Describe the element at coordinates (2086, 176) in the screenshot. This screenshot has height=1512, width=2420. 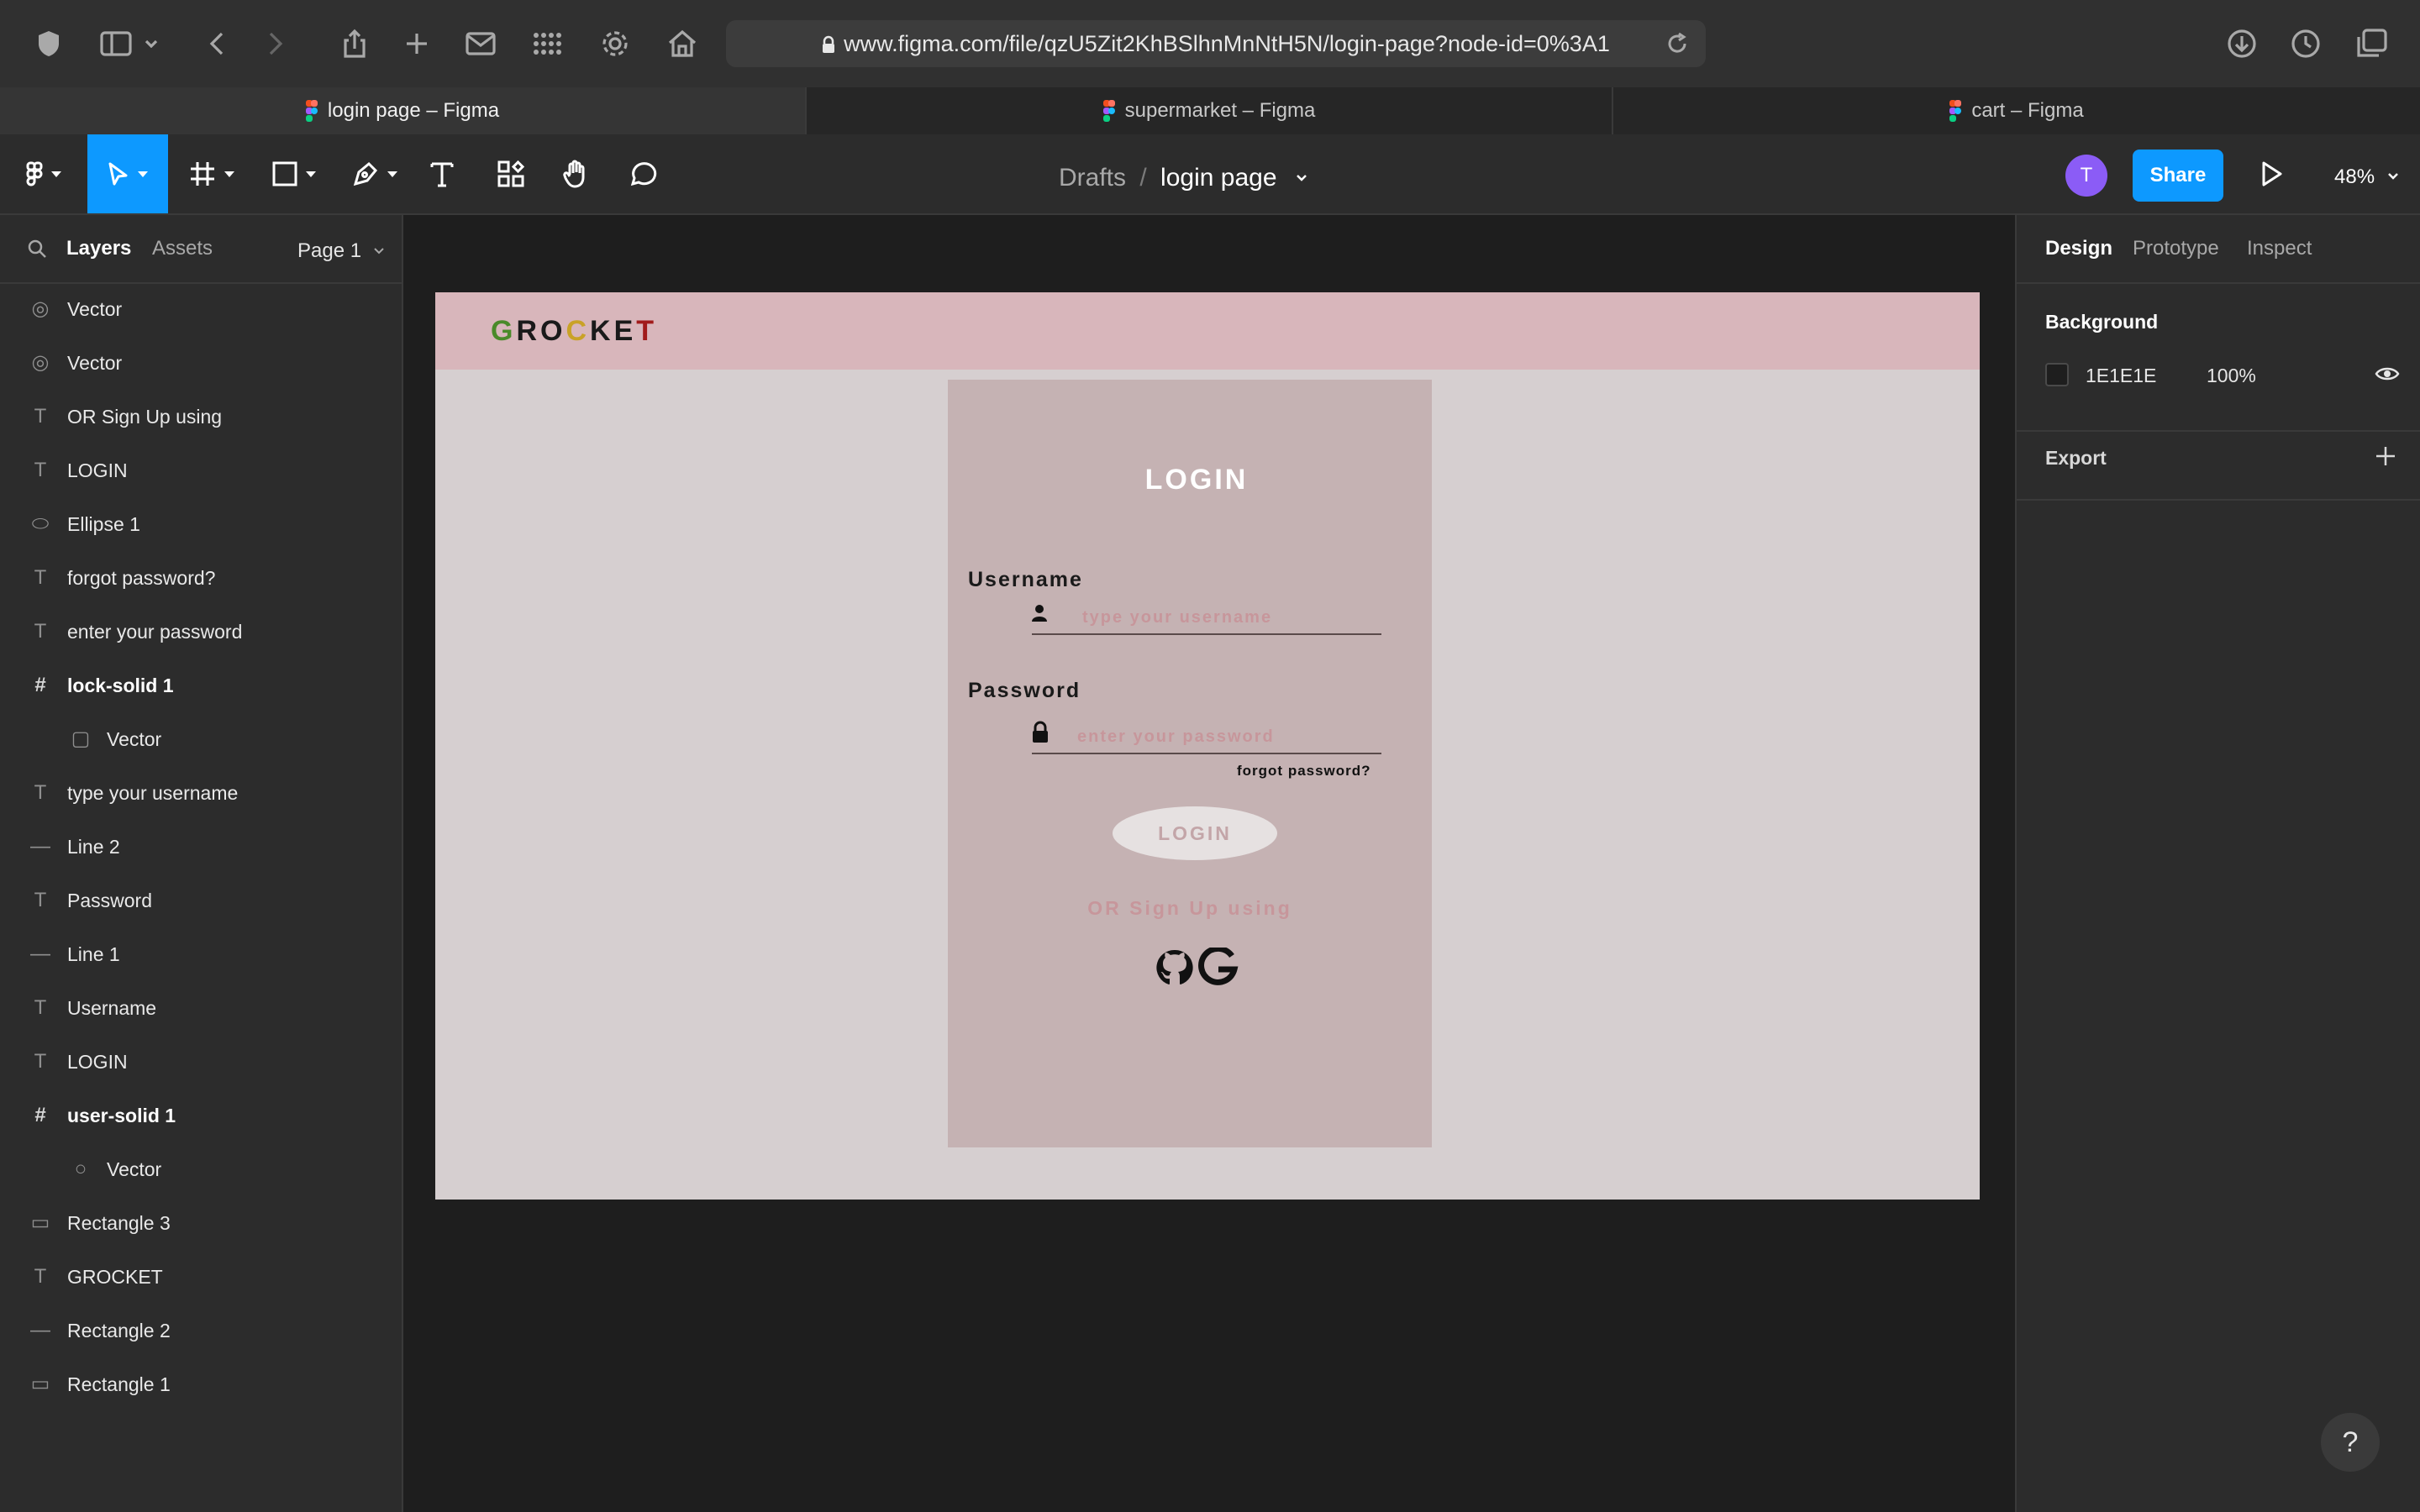
I see `avatar: T` at that location.